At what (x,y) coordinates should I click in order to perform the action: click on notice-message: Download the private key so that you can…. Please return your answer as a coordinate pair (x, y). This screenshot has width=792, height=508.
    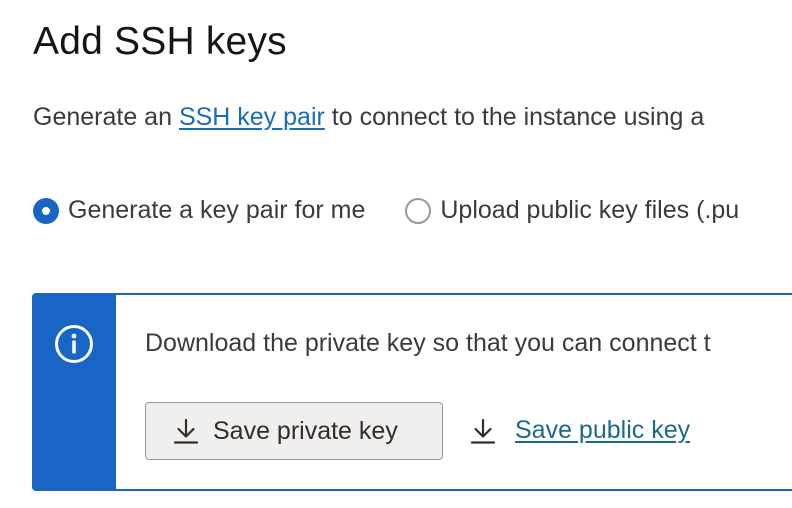
    Looking at the image, I should click on (428, 343).